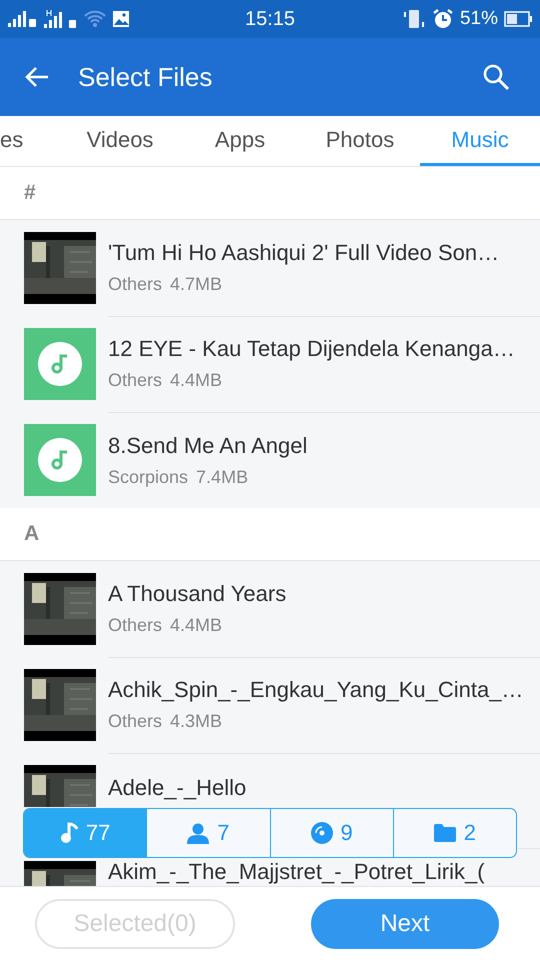 The height and width of the screenshot is (960, 540). I want to click on category-tab: Photos, so click(360, 141).